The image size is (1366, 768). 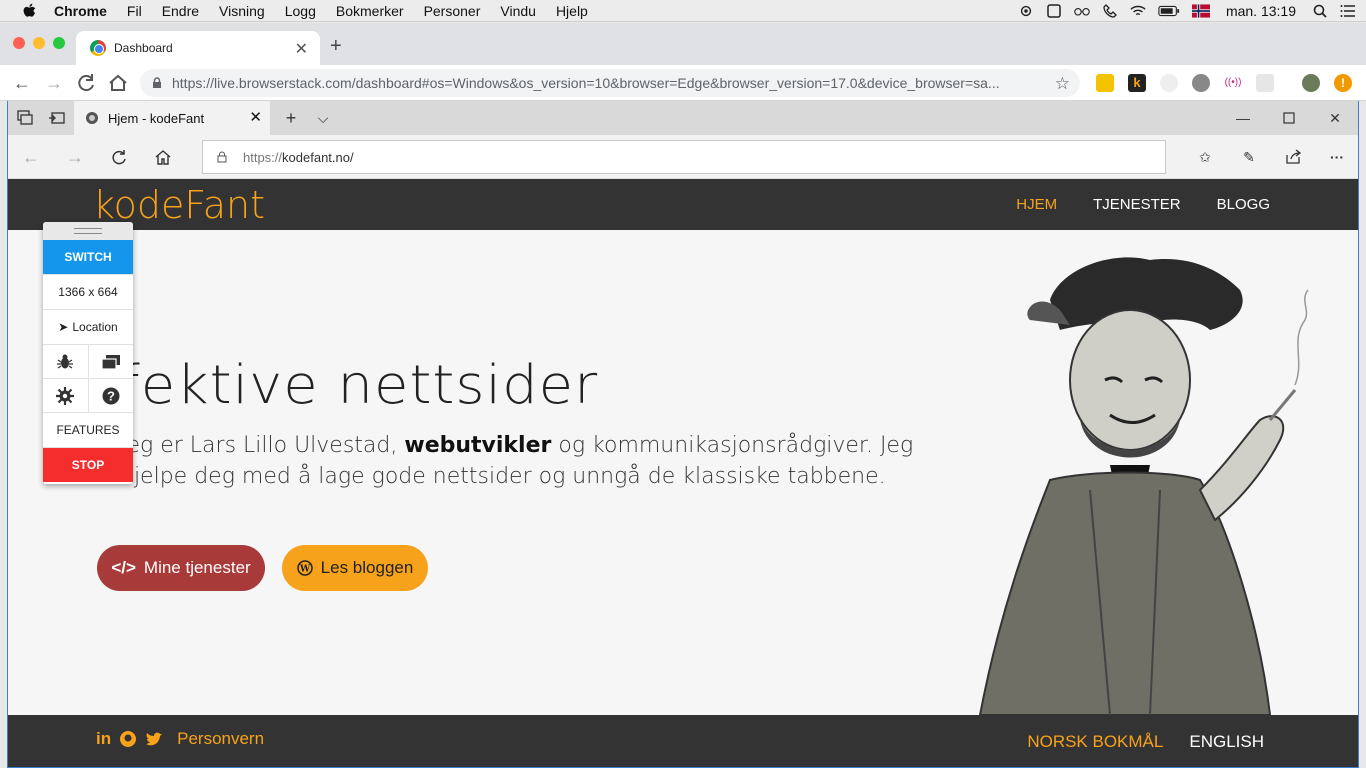 What do you see at coordinates (518, 11) in the screenshot?
I see `menu-vindu: Vindu` at bounding box center [518, 11].